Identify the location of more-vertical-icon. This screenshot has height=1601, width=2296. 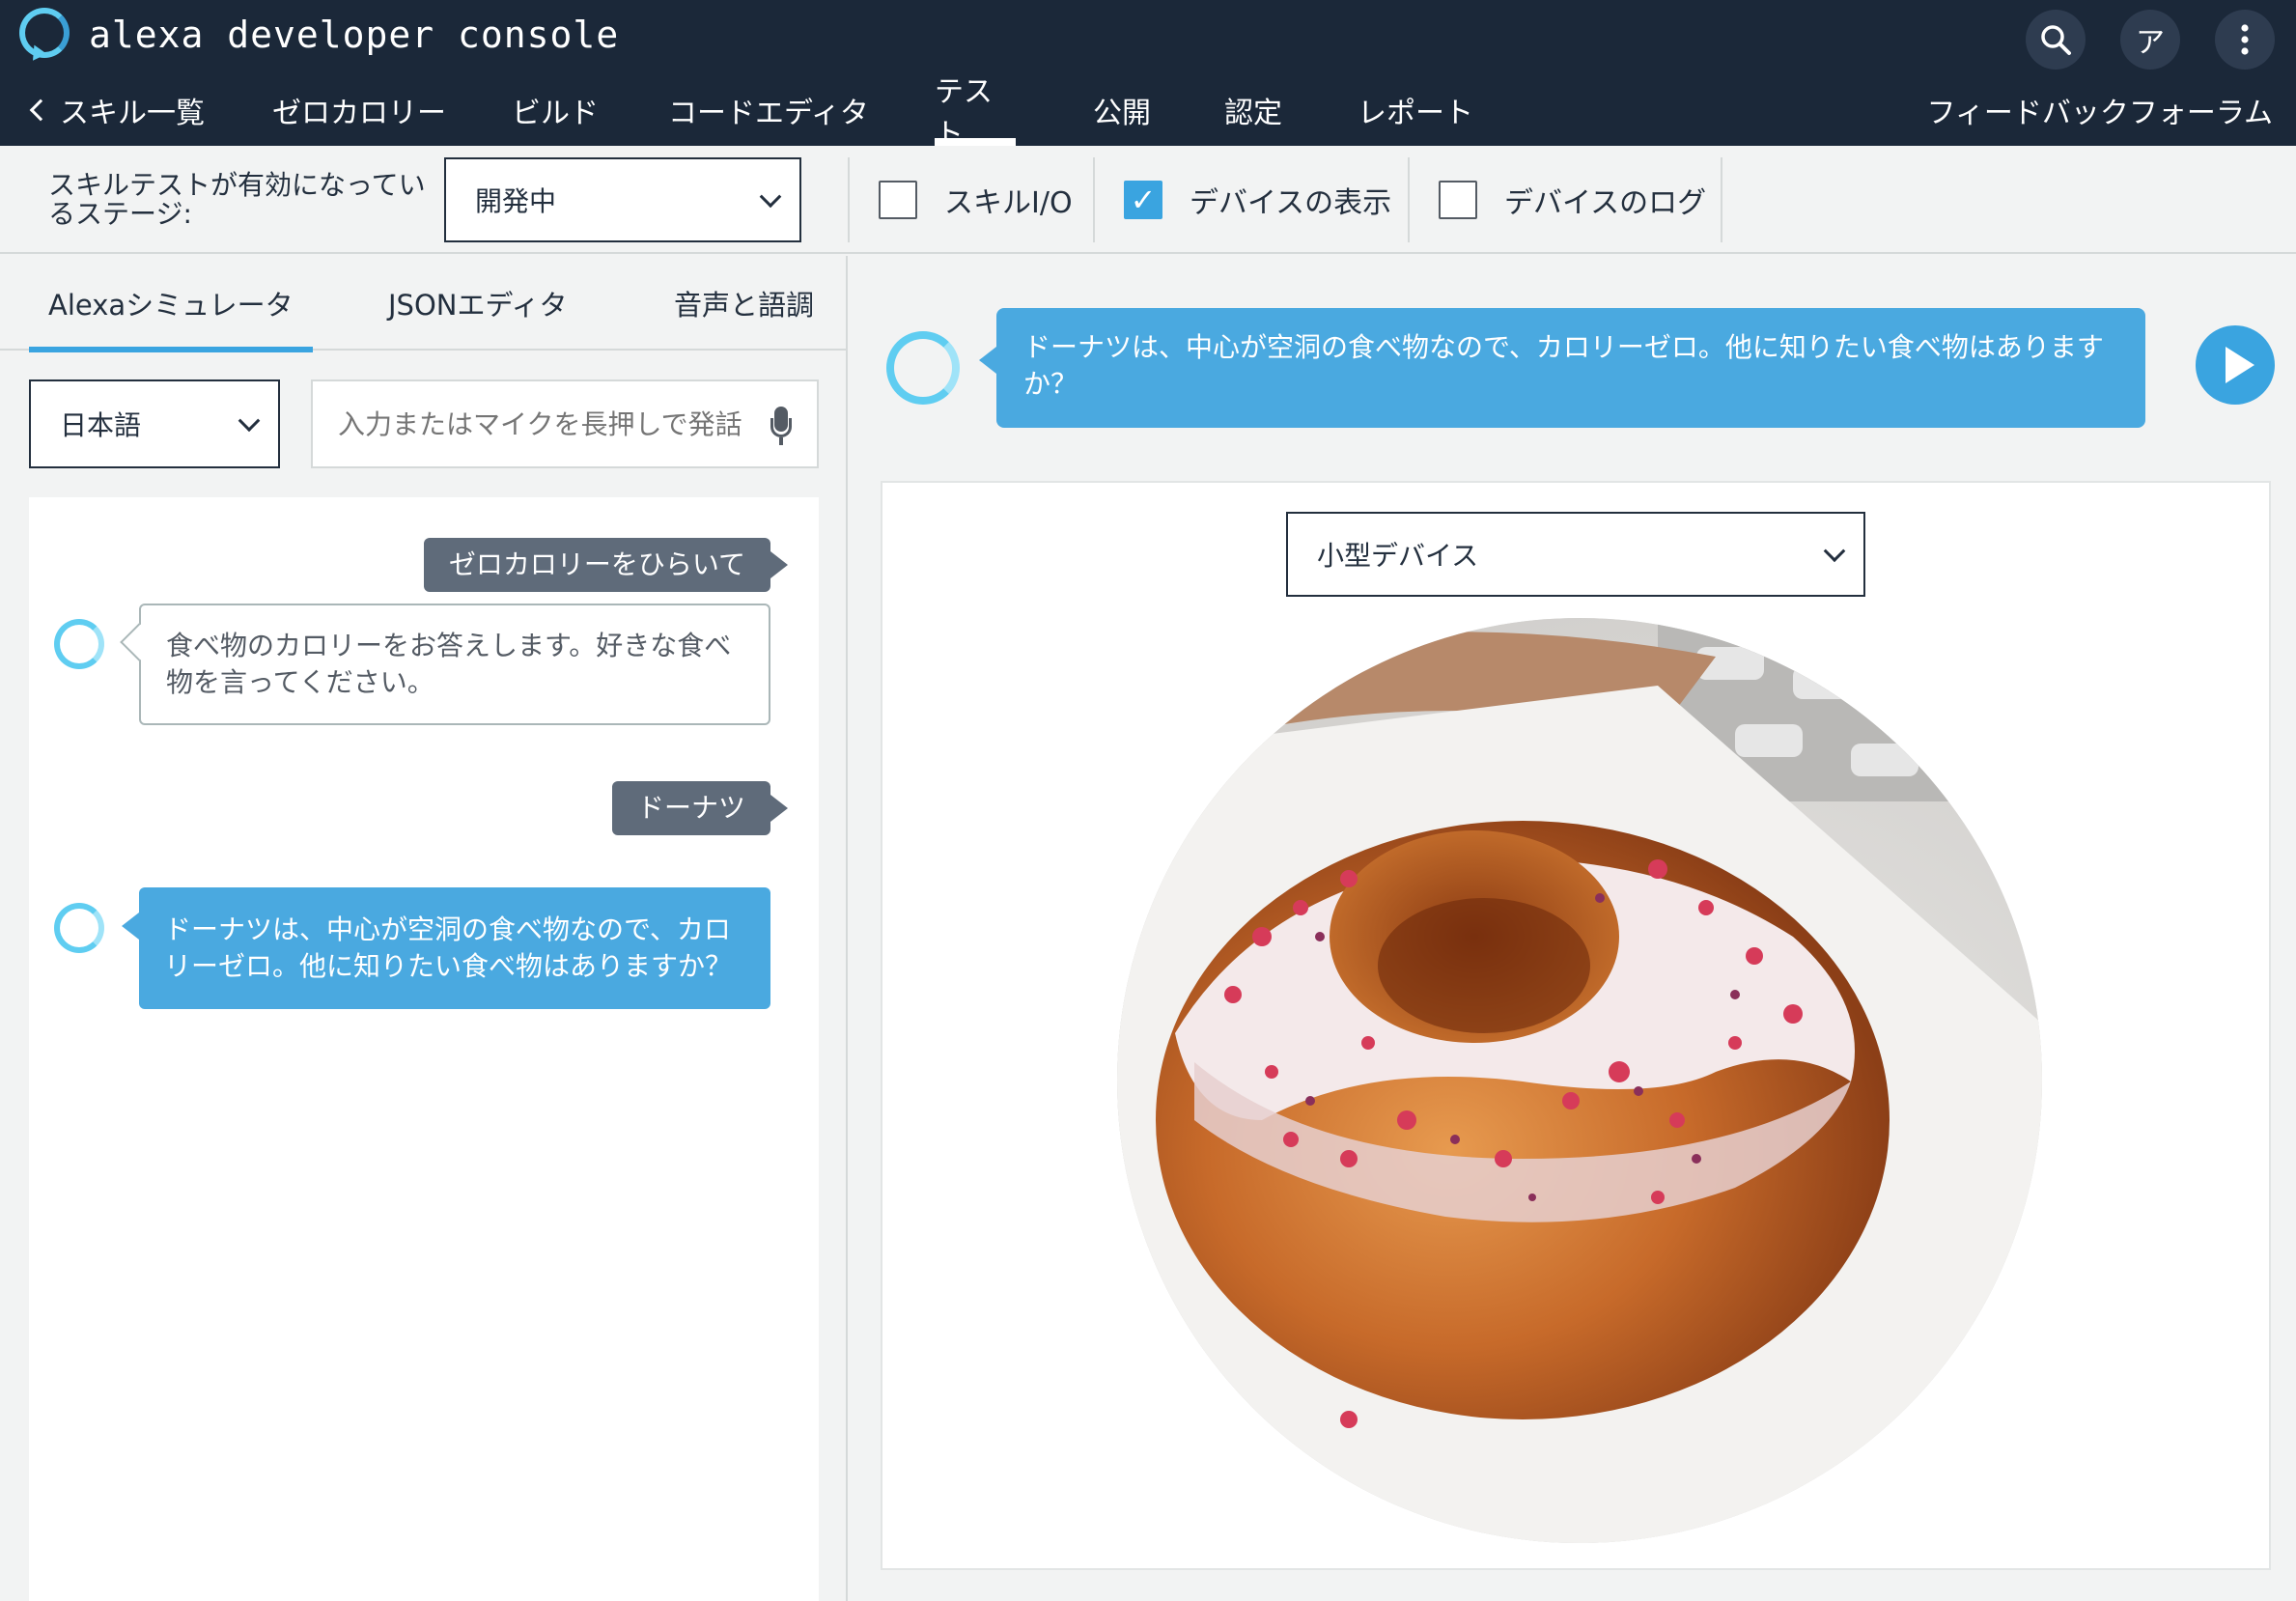
(2245, 40).